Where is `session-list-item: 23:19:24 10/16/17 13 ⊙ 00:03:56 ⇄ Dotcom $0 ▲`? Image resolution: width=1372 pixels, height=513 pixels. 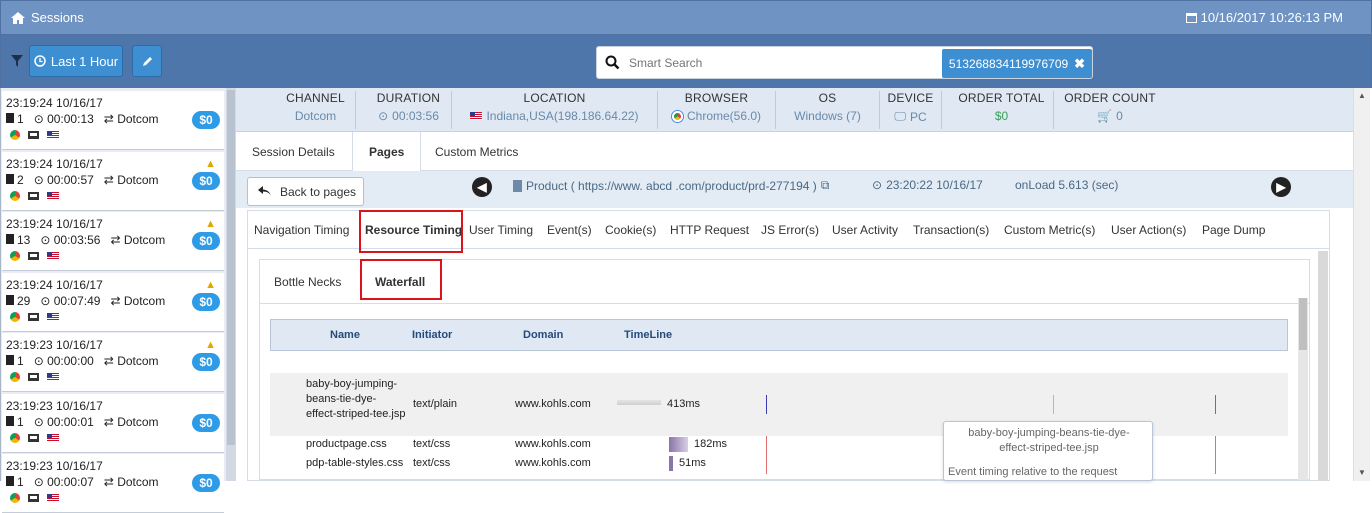 session-list-item: 23:19:24 10/16/17 13 ⊙ 00:03:56 ⇄ Dotcom $0 ▲ is located at coordinates (113, 241).